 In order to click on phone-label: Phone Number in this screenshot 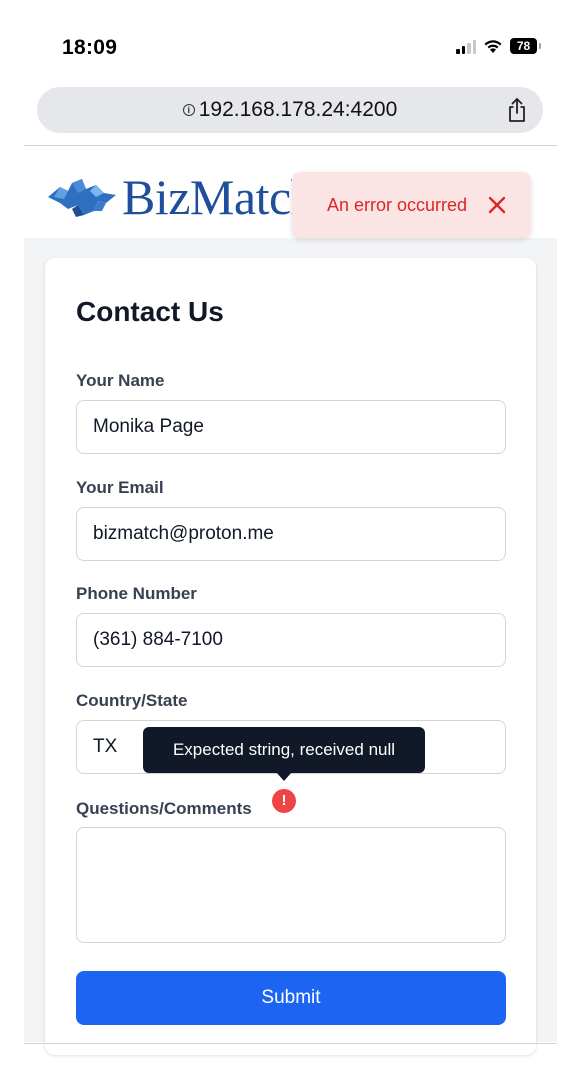, I will do `click(136, 593)`.